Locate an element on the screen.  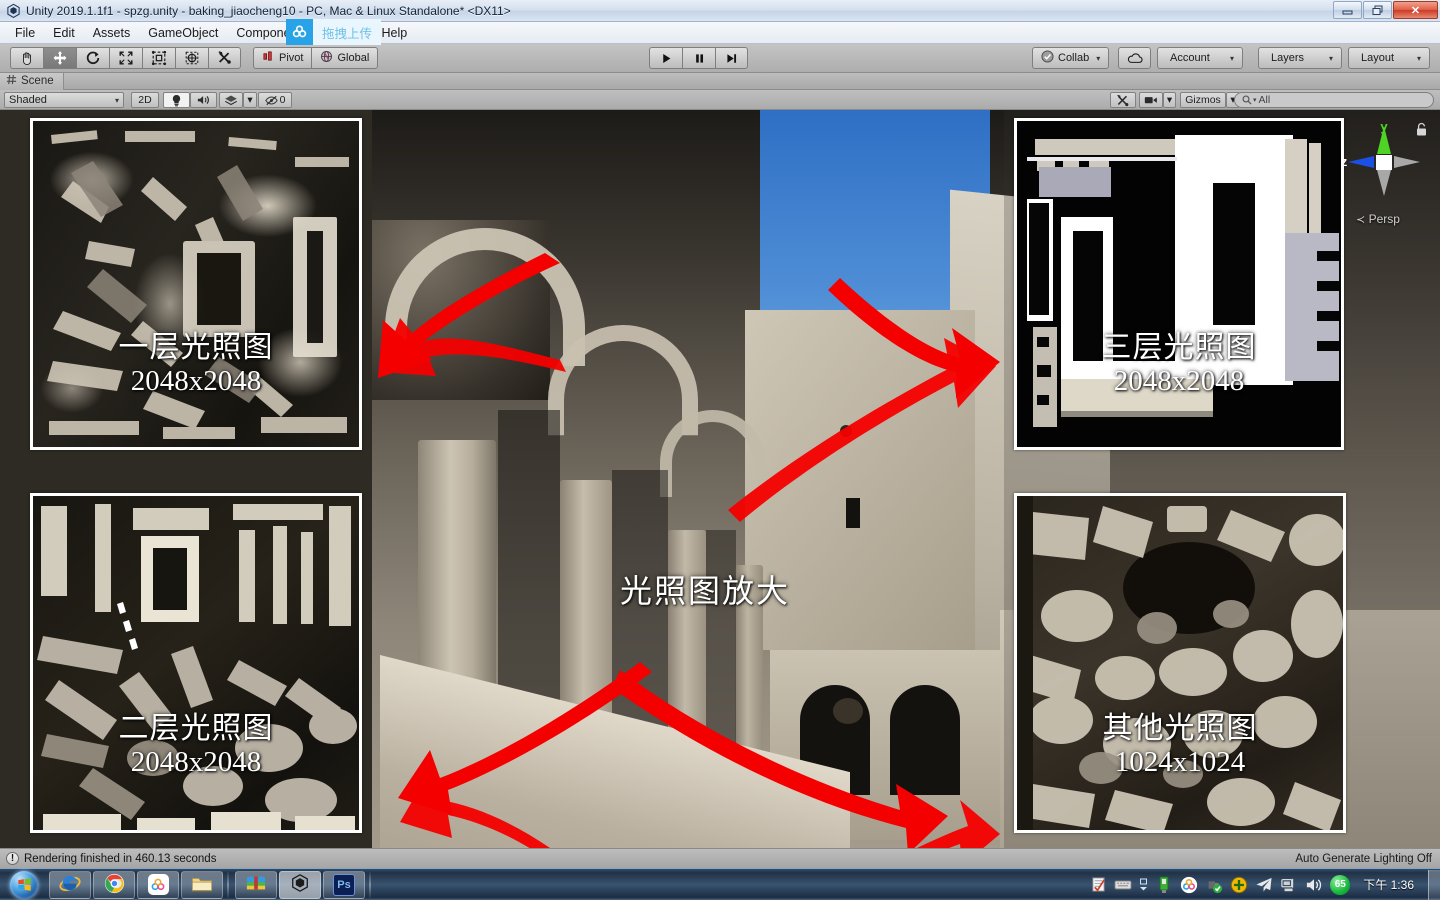
close-button: ✕ is located at coordinates (1415, 10).